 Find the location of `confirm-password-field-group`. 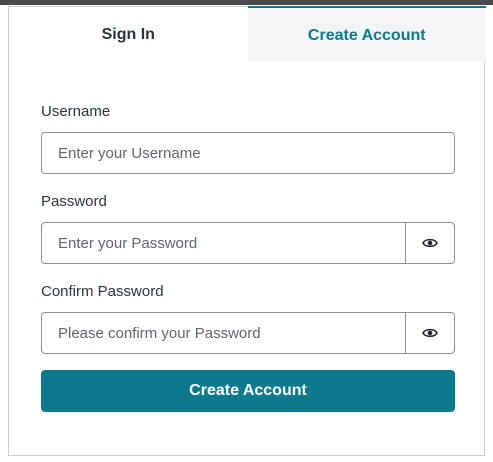

confirm-password-field-group is located at coordinates (248, 333).